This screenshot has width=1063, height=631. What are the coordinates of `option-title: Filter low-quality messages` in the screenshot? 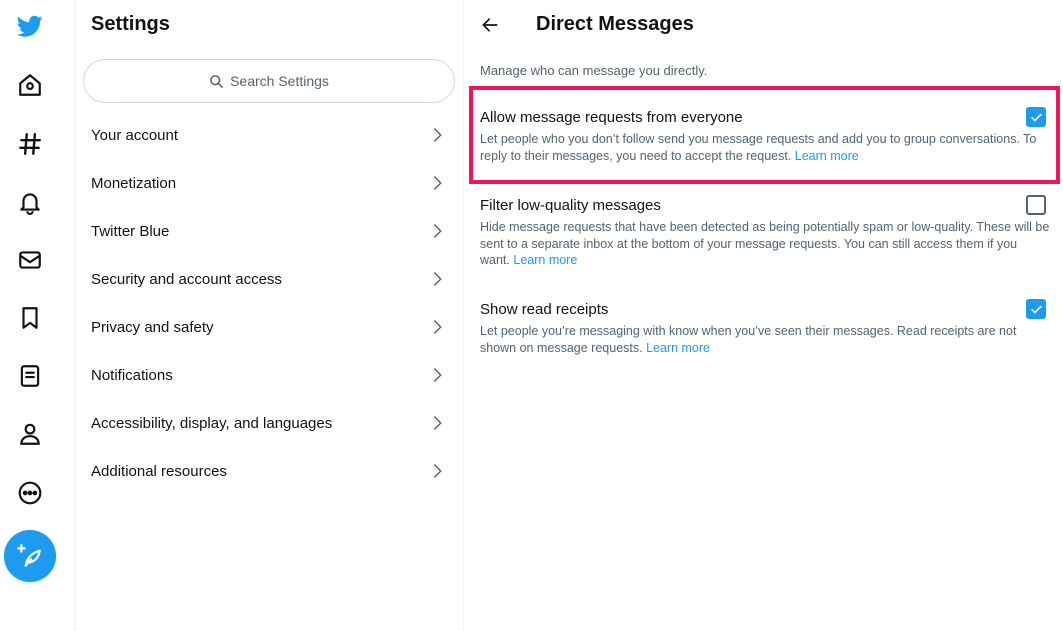 It's located at (570, 205).